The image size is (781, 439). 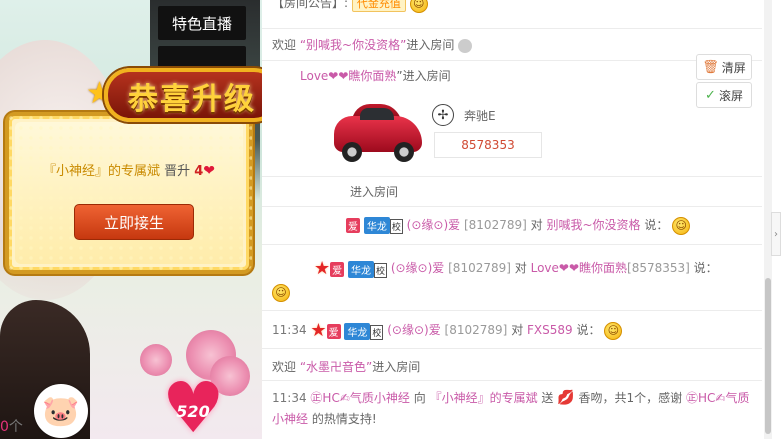 I want to click on car-brand: 奔驰E, so click(x=480, y=116).